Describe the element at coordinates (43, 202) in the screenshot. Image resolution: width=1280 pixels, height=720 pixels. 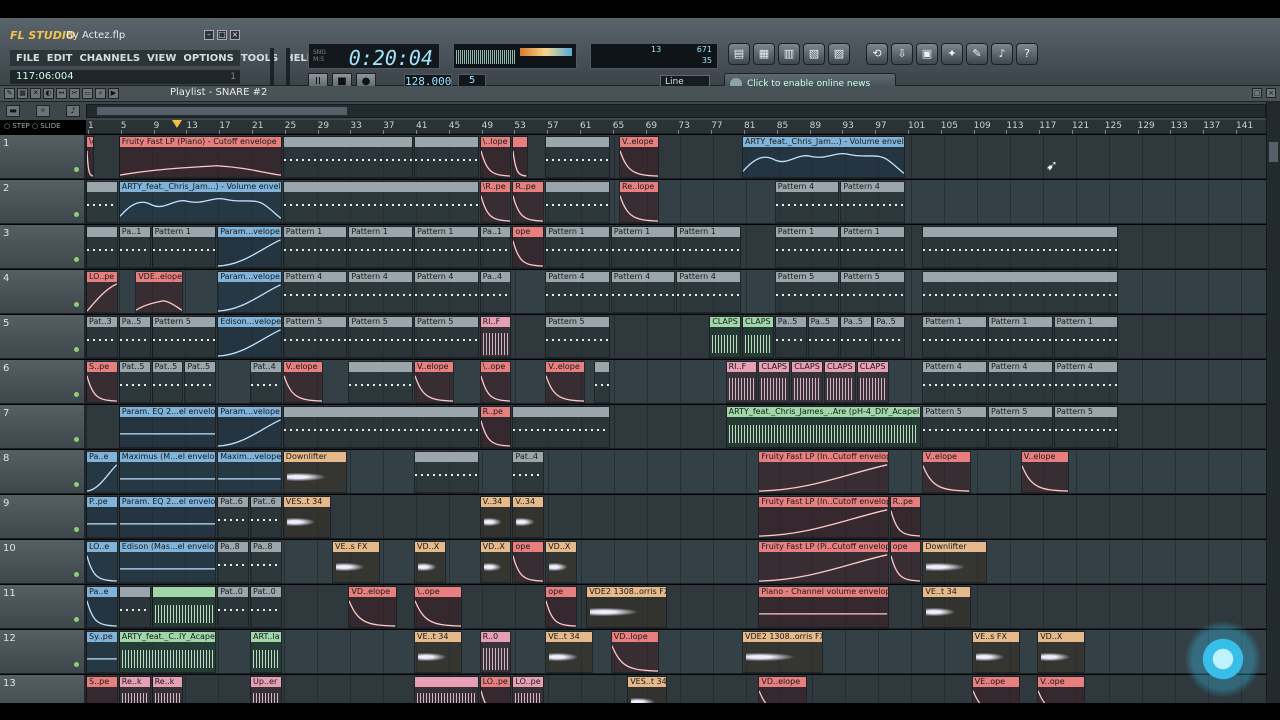
I see `track-header: 2` at that location.